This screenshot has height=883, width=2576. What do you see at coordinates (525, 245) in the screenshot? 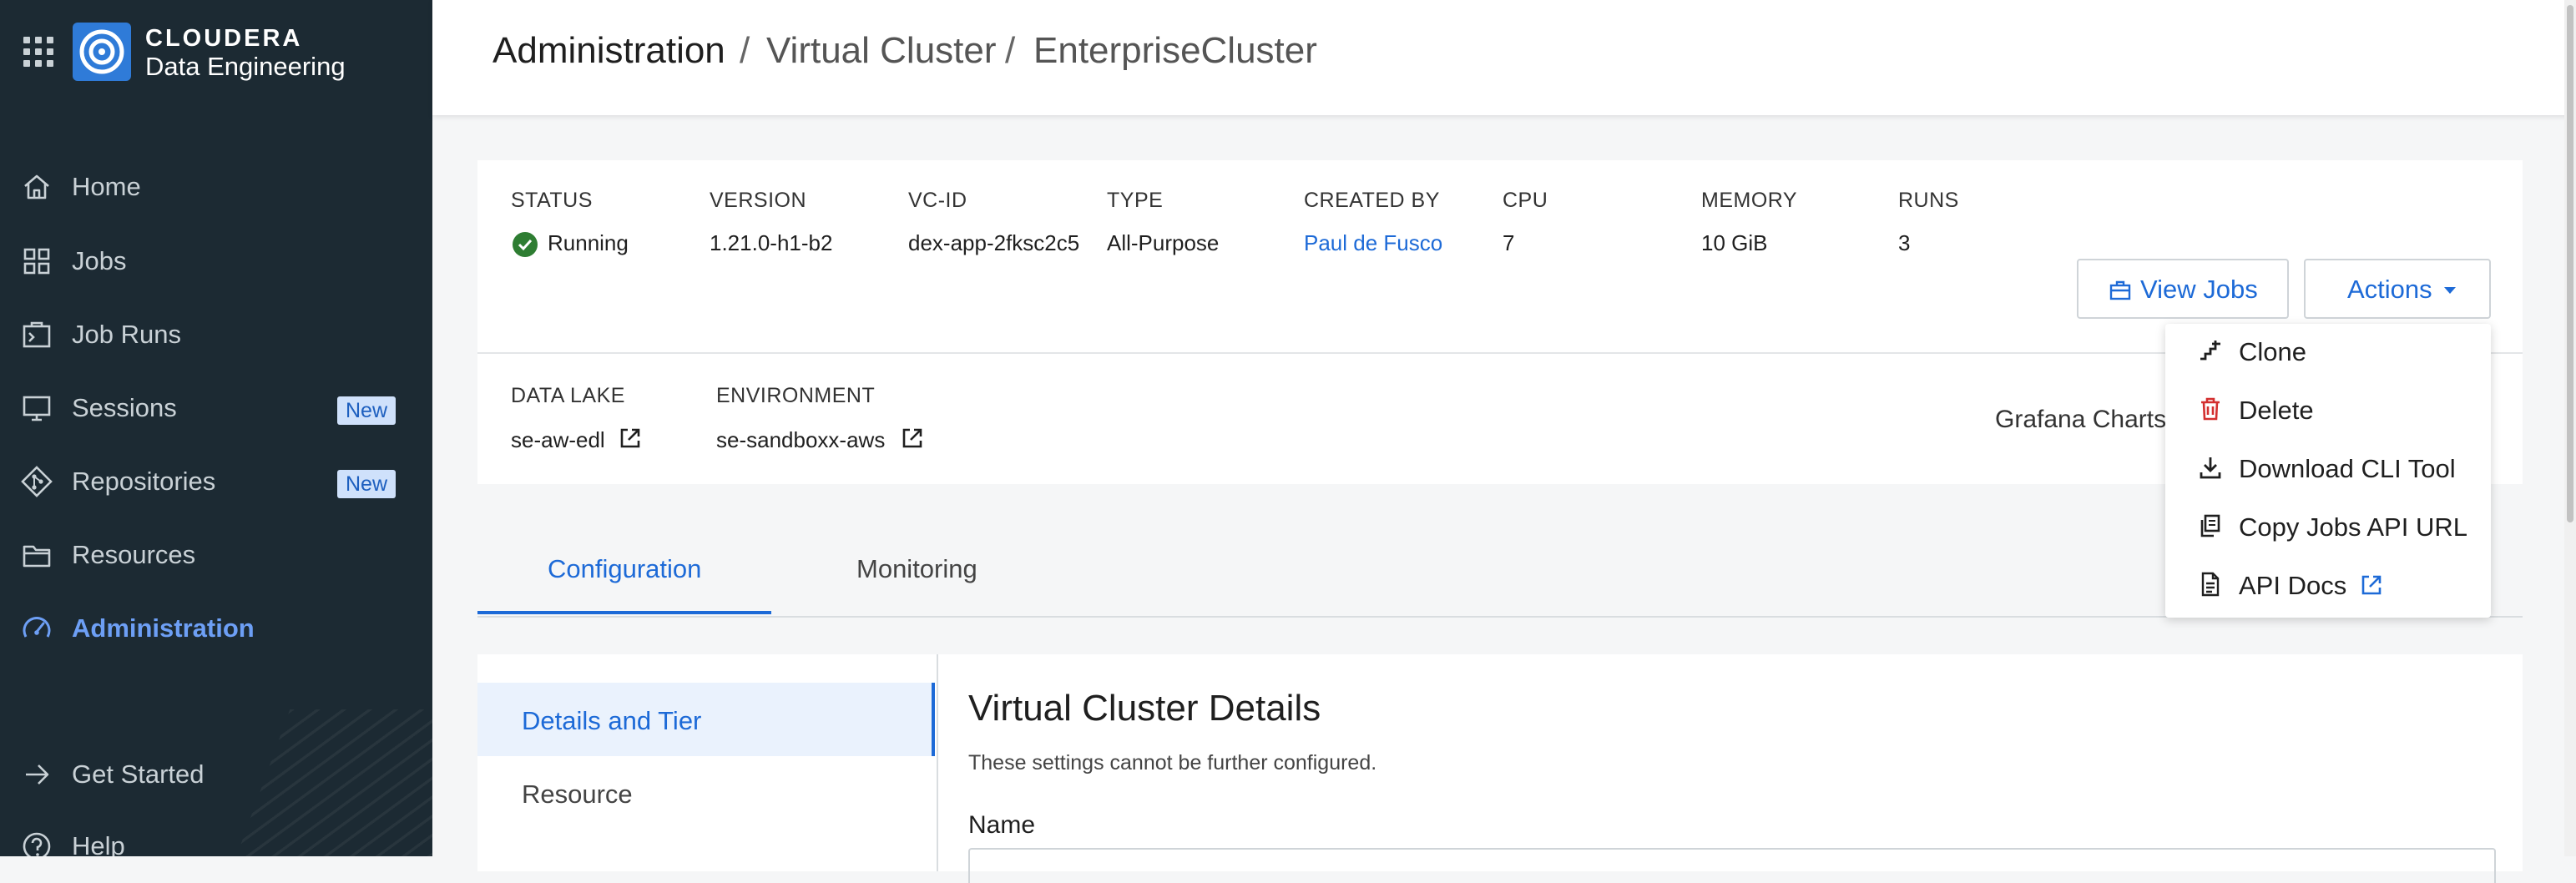
I see `check-circle-icon` at bounding box center [525, 245].